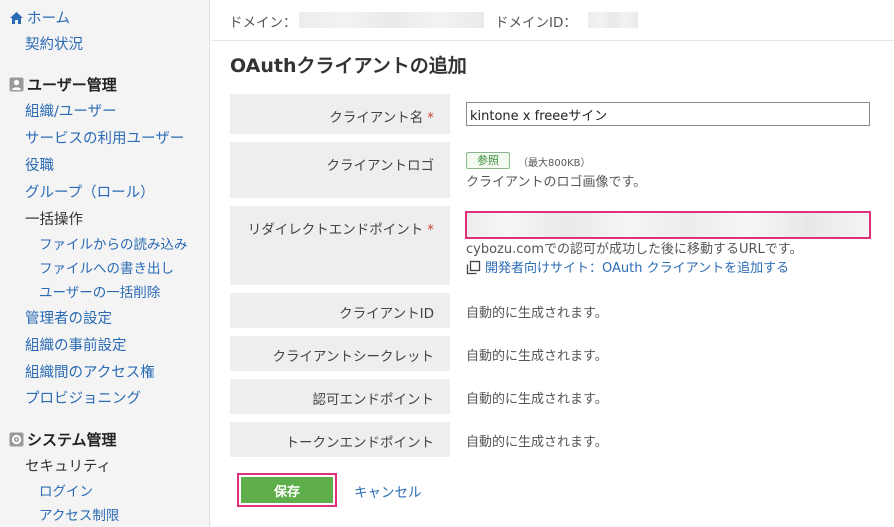  What do you see at coordinates (488, 160) in the screenshot?
I see `browse-button: 参照` at bounding box center [488, 160].